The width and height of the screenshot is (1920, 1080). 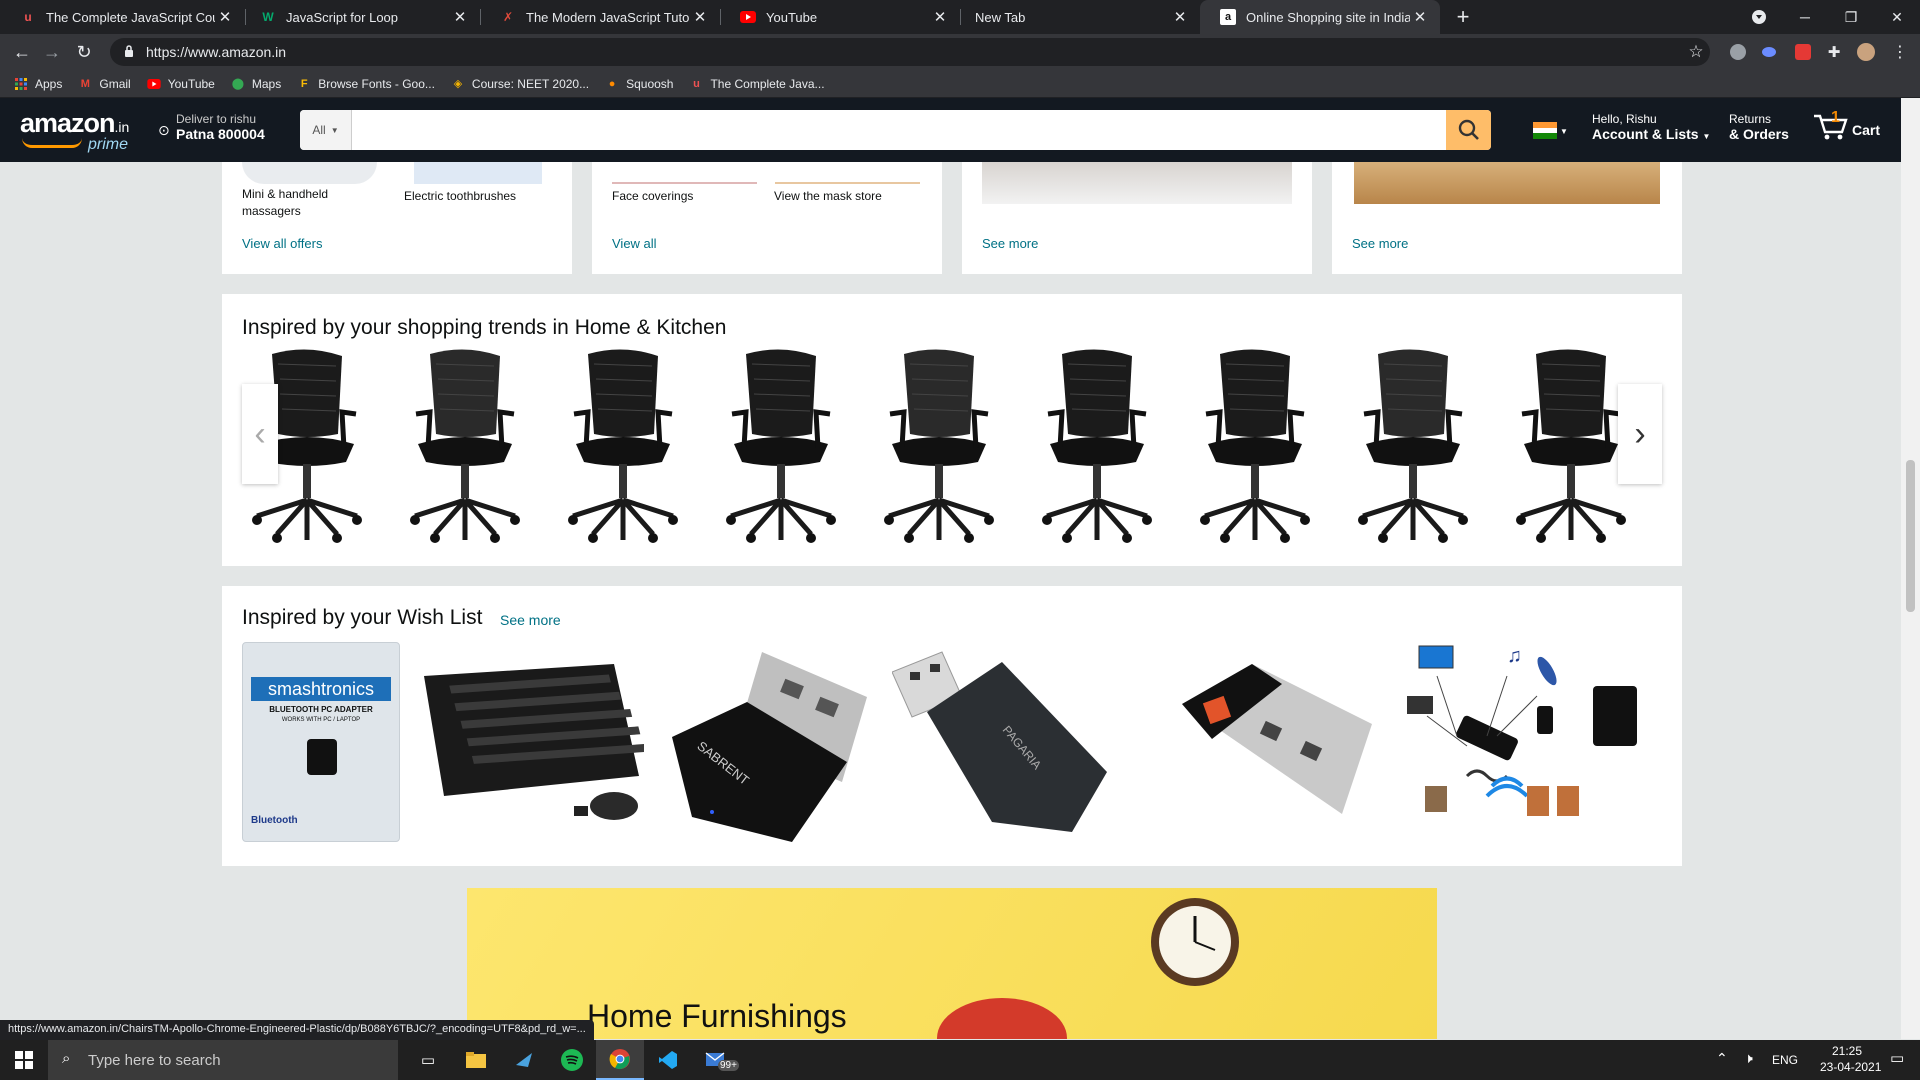 What do you see at coordinates (24, 1060) in the screenshot?
I see `windows-start-icon` at bounding box center [24, 1060].